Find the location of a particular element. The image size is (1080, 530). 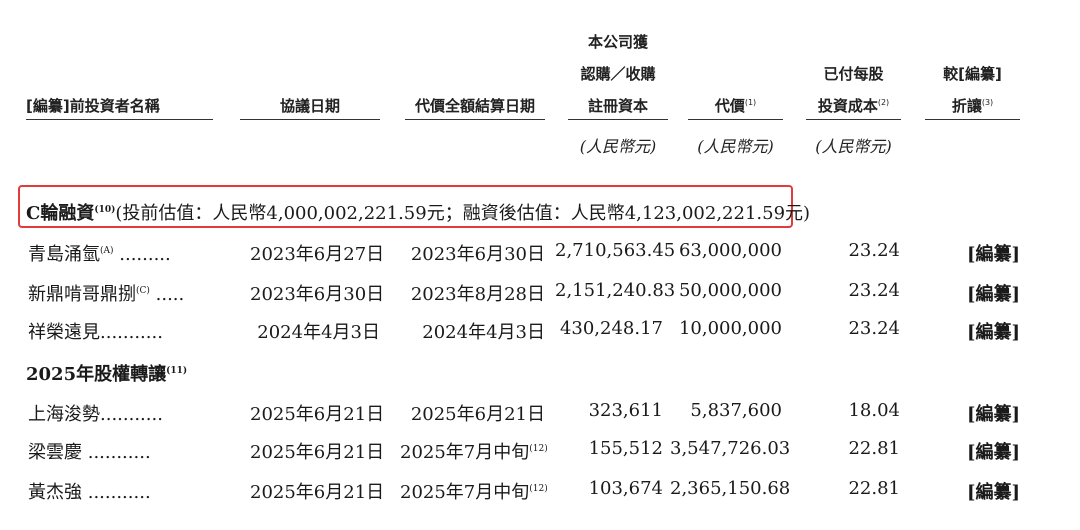

registered-capital: 2,151,240.83 is located at coordinates (615, 290).